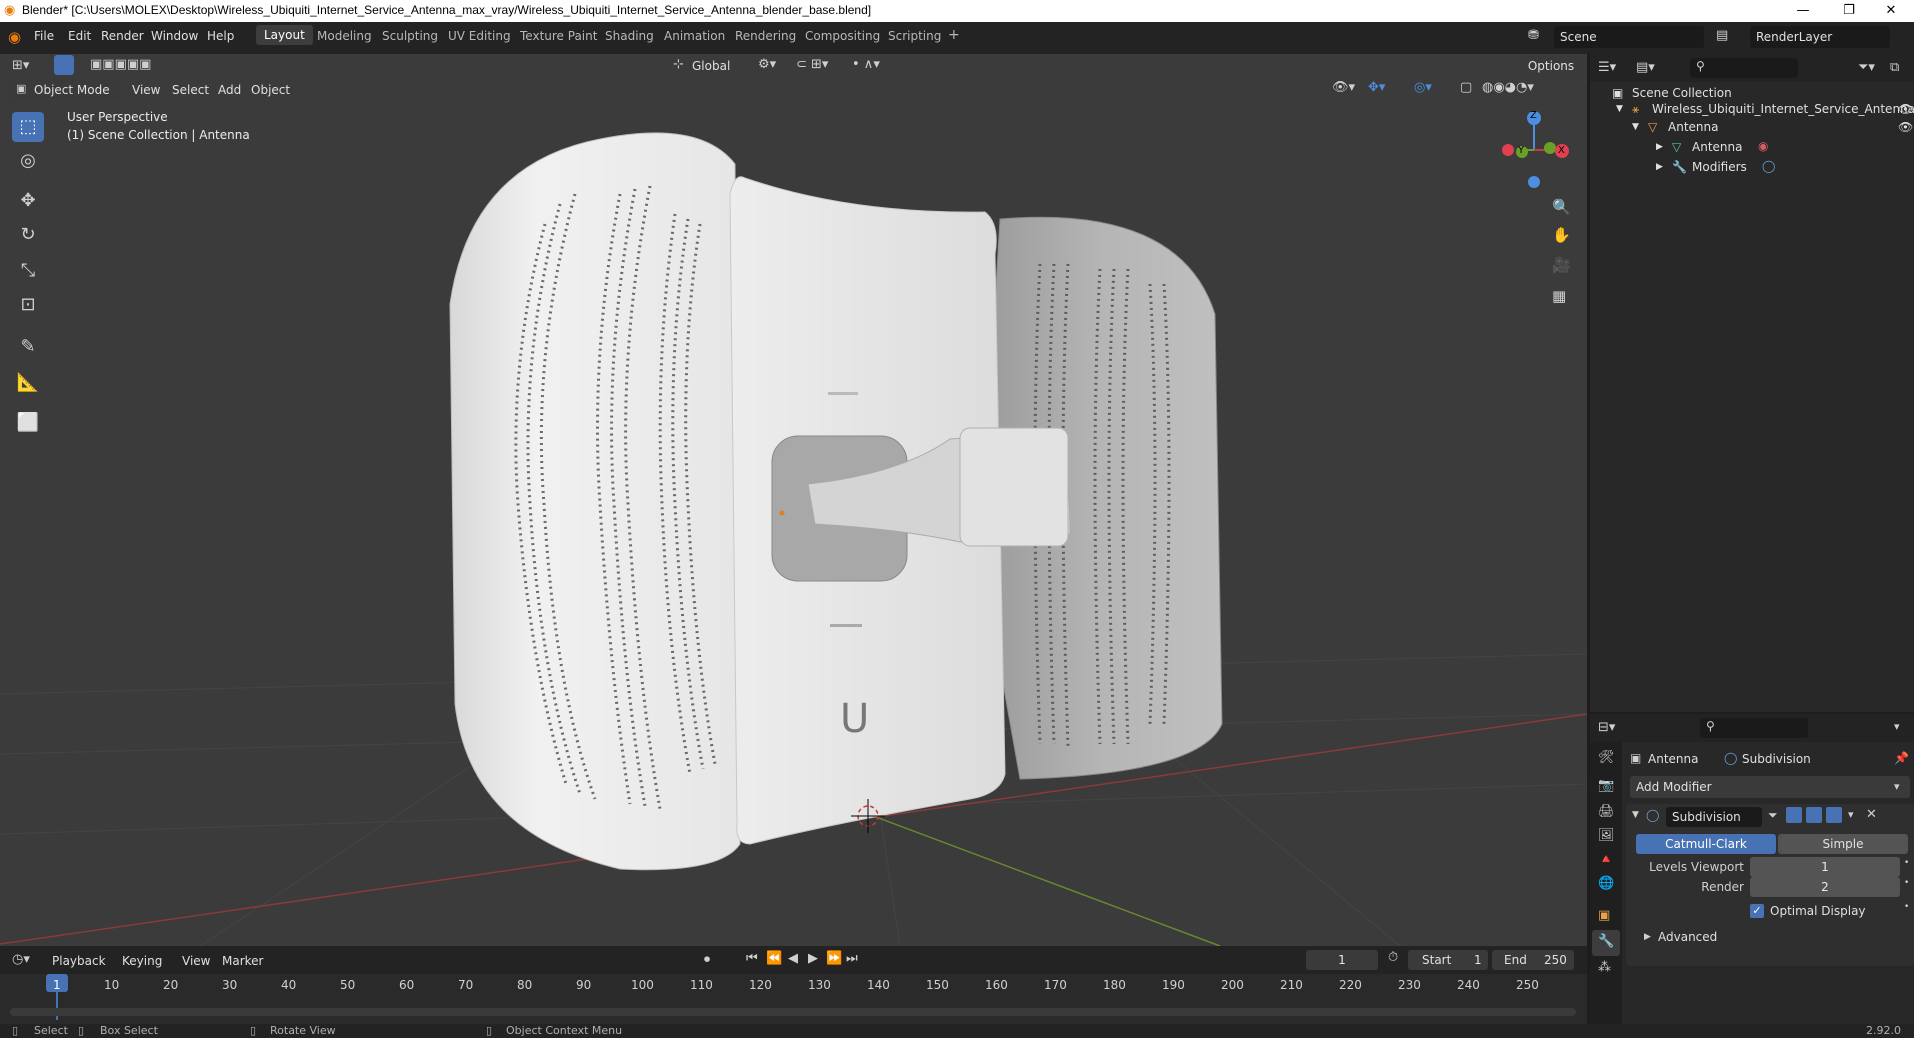 This screenshot has height=1038, width=1914. Describe the element at coordinates (1901, 758) in the screenshot. I see `pin-icon: 📌` at that location.